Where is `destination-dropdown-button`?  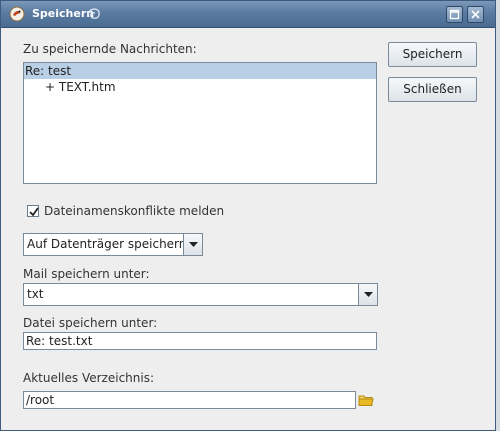
destination-dropdown-button is located at coordinates (192, 244).